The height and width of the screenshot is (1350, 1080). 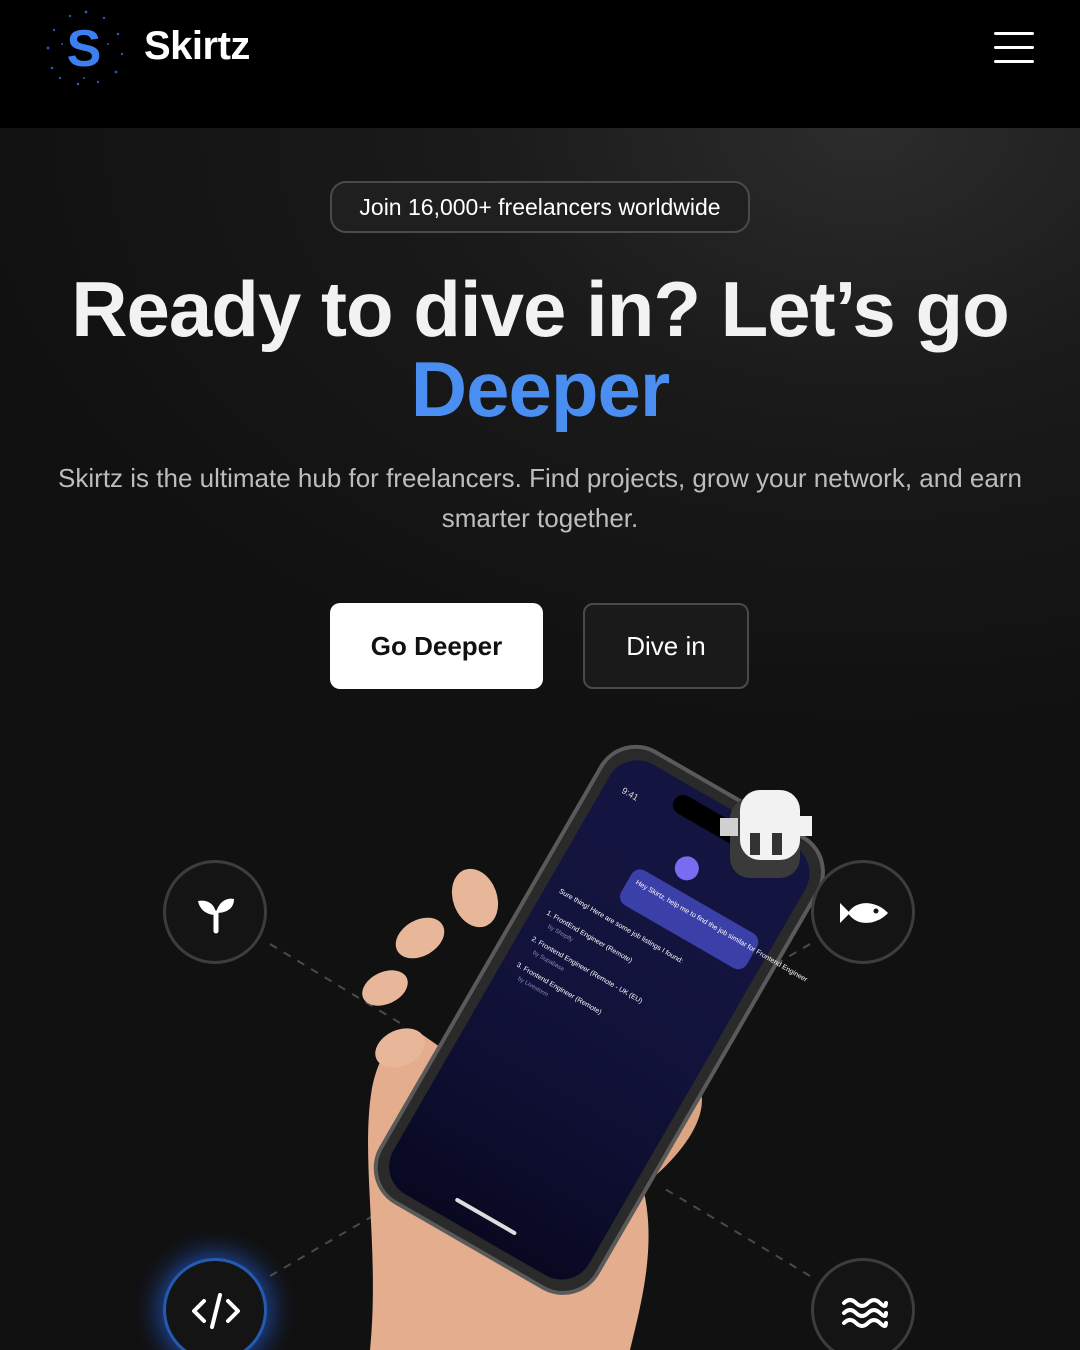 What do you see at coordinates (865, 1313) in the screenshot?
I see `waves-icon` at bounding box center [865, 1313].